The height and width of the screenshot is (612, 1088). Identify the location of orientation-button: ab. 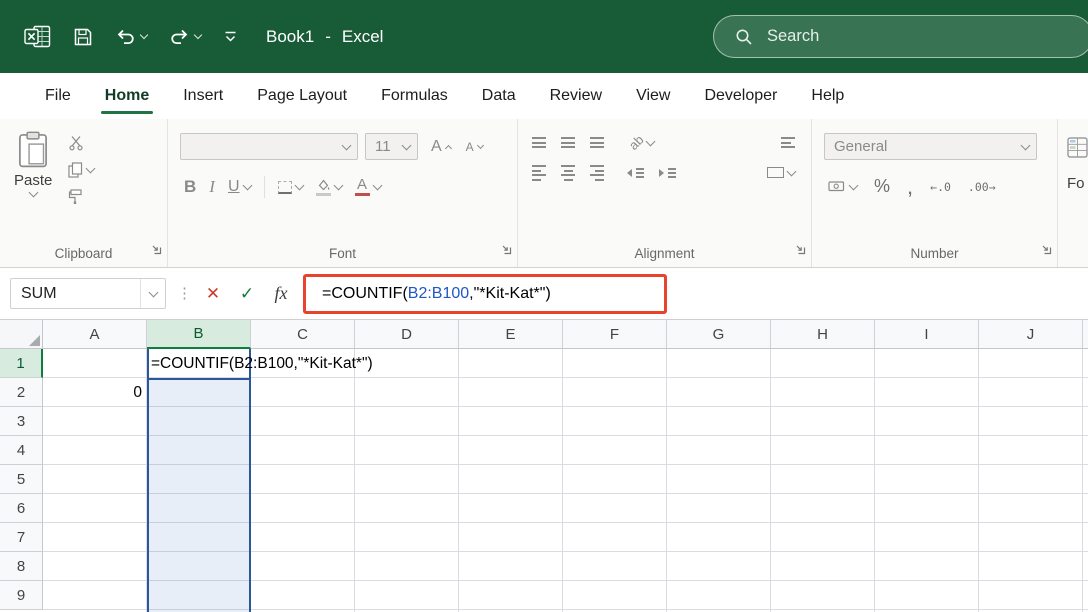
(641, 142).